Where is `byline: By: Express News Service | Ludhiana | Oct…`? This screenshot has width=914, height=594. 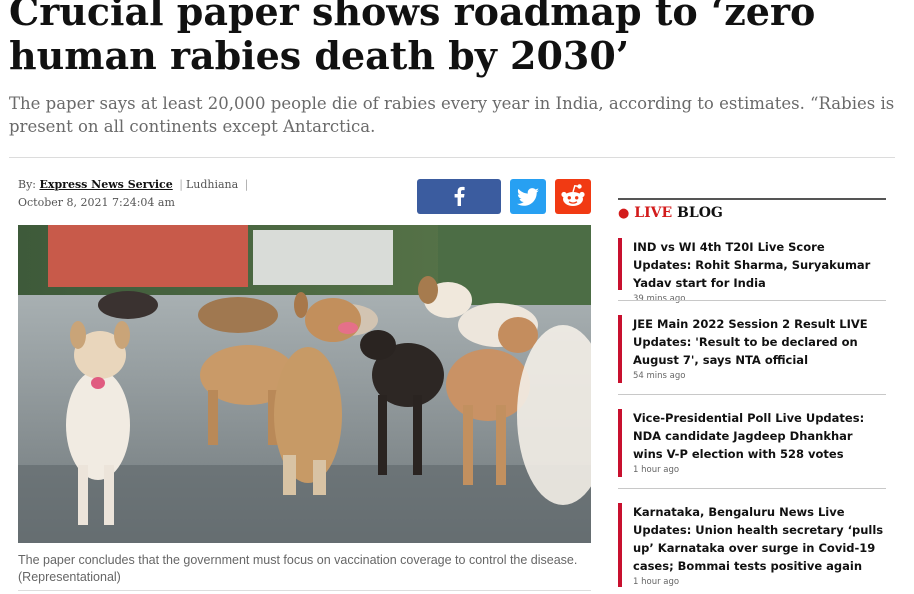
byline: By: Express News Service | Ludhiana | Oct… is located at coordinates (208, 194).